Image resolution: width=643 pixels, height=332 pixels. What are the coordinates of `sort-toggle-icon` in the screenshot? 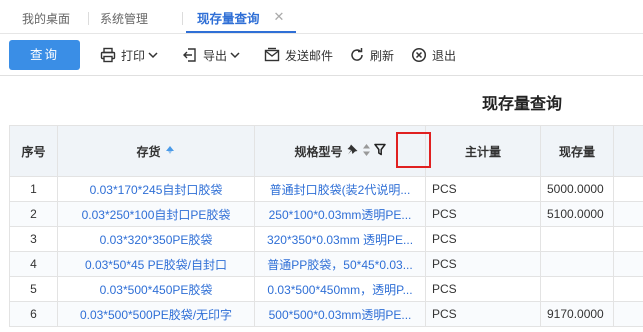 It's located at (366, 151).